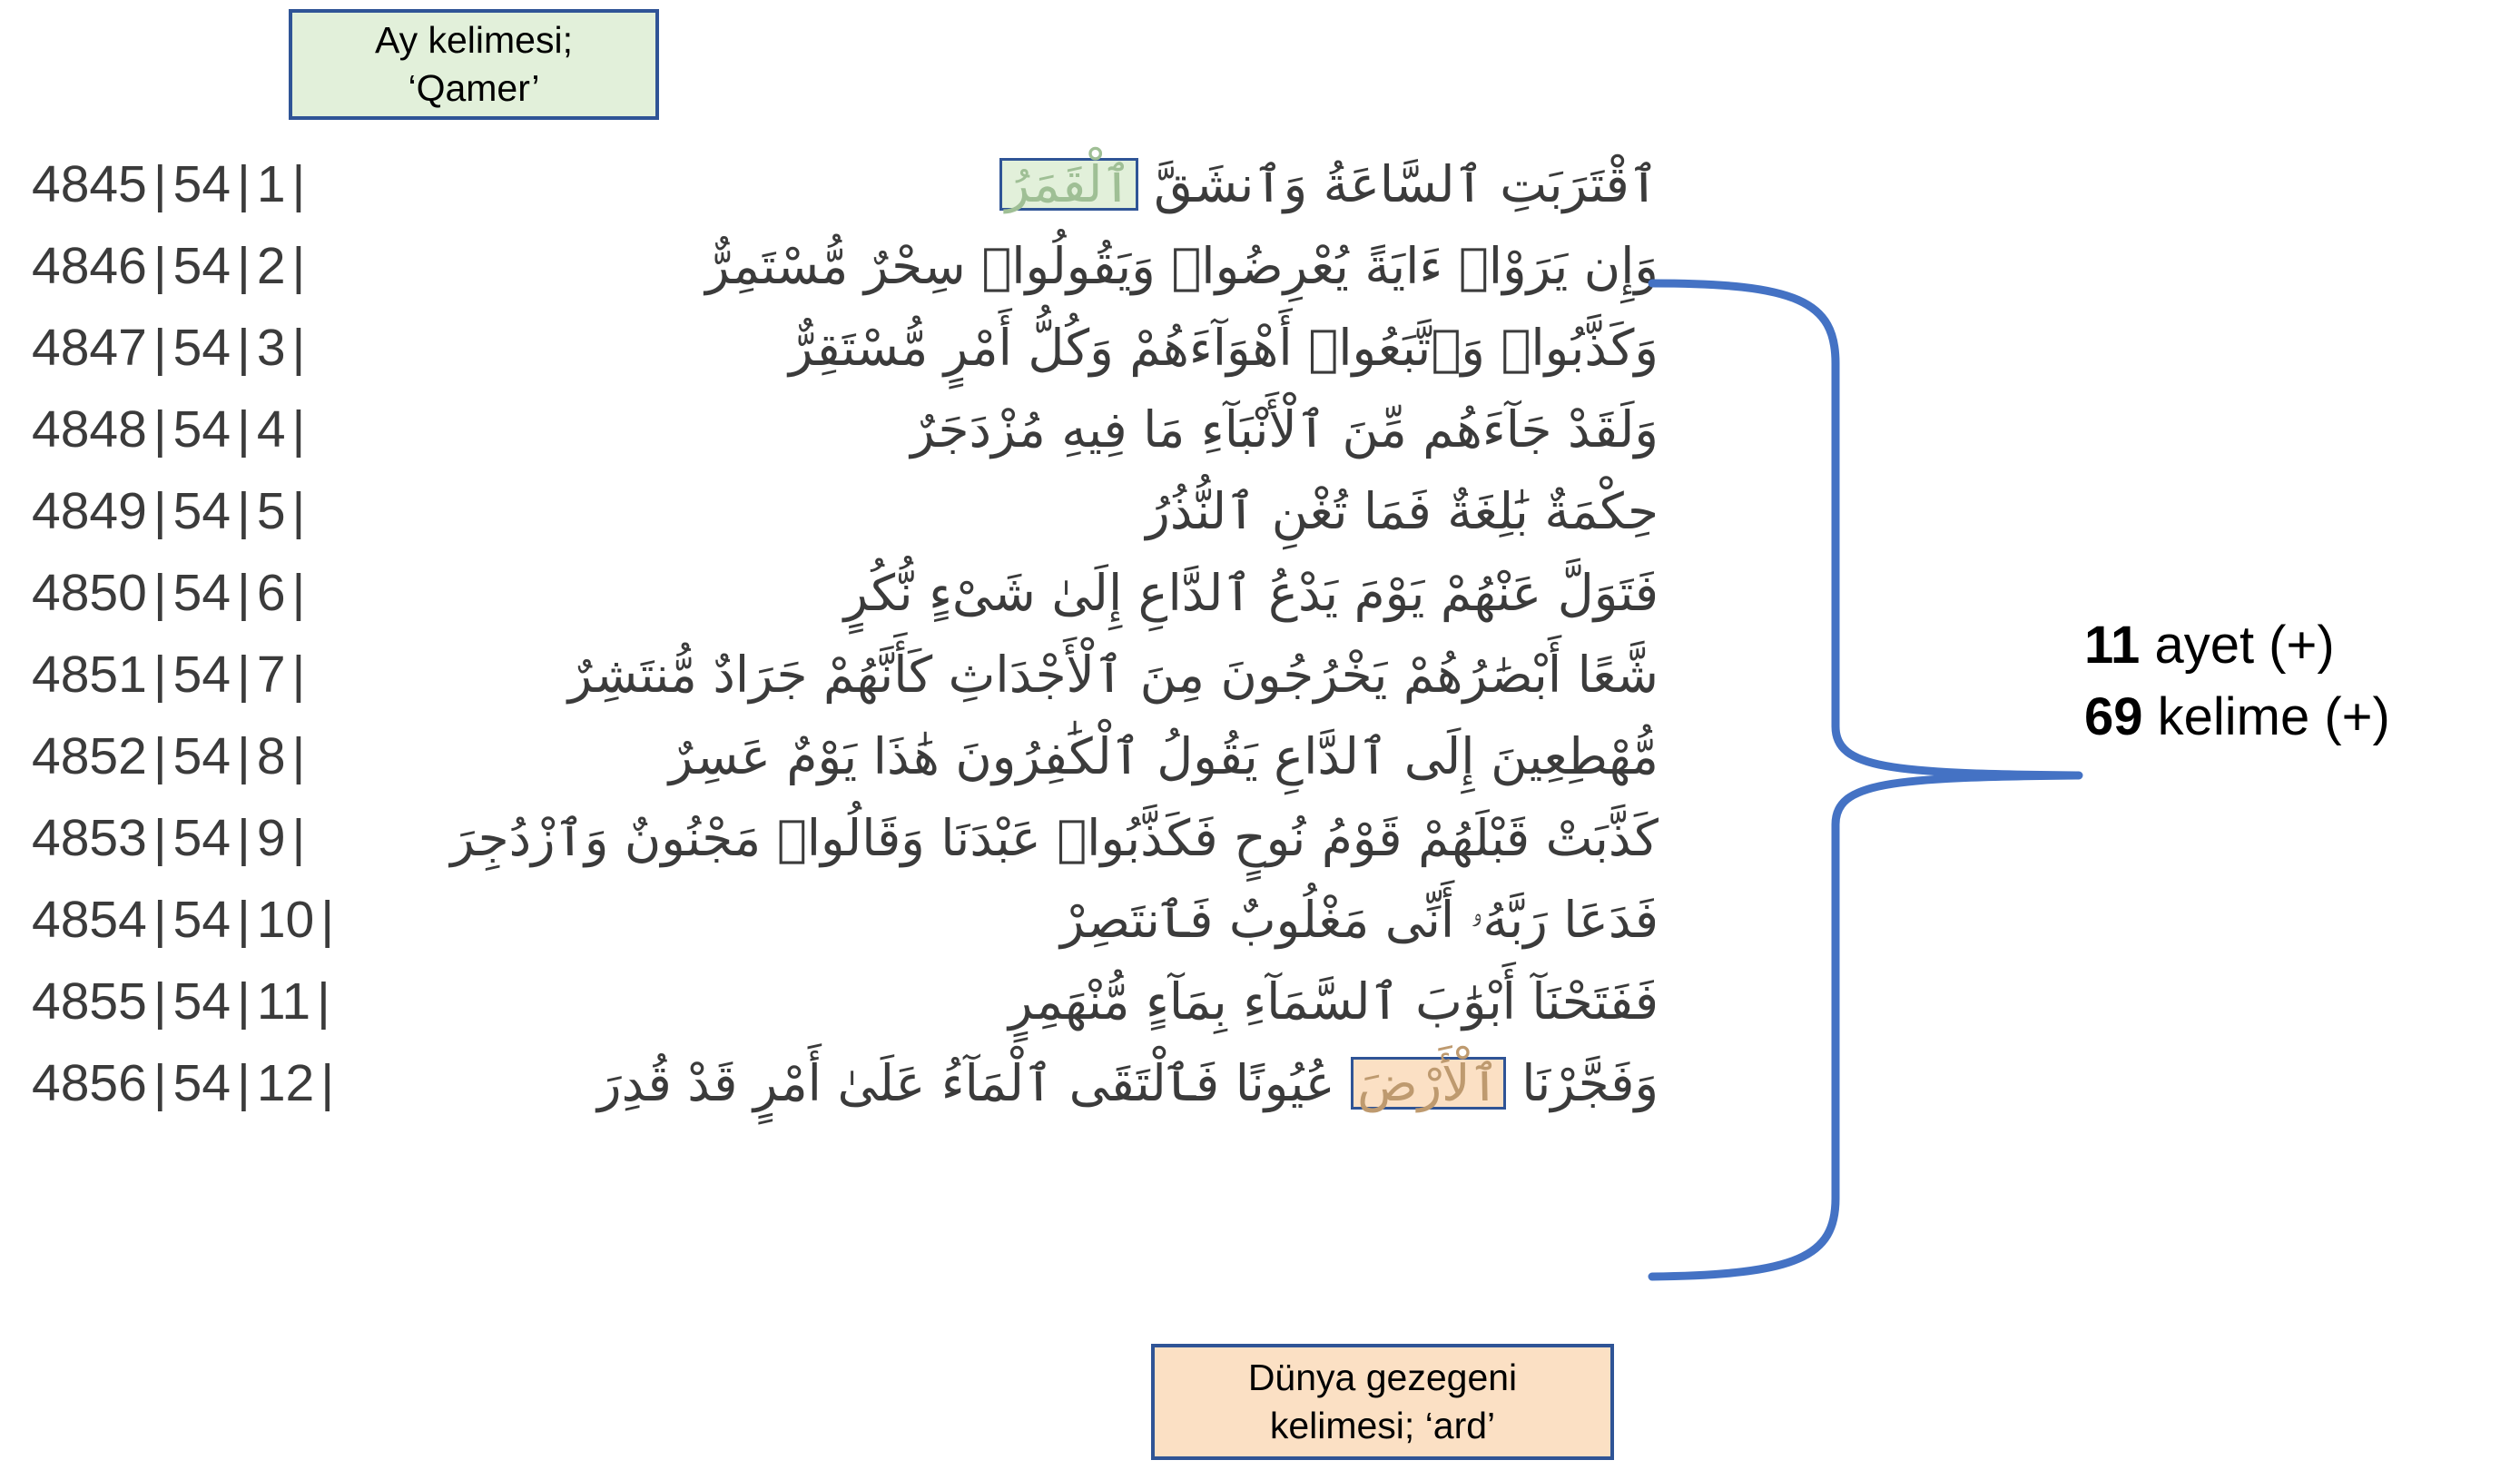  Describe the element at coordinates (90, 184) in the screenshot. I see `verse-global-index: 4845` at that location.